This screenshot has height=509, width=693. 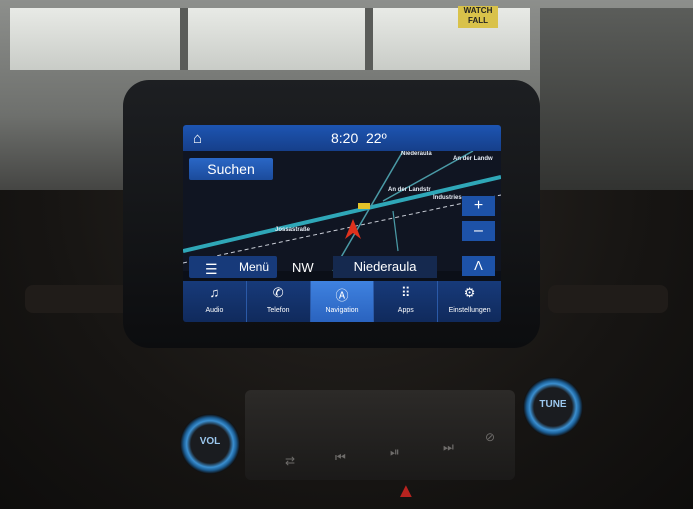 What do you see at coordinates (290, 461) in the screenshot?
I see `shuffle-icon: ⇄` at bounding box center [290, 461].